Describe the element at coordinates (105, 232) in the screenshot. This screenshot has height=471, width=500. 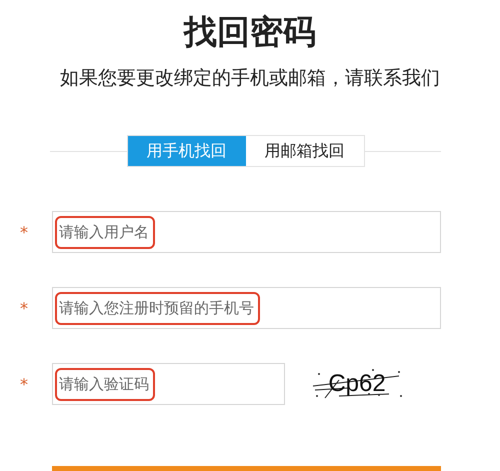
I see `highlight-box: 请输入用户名` at that location.